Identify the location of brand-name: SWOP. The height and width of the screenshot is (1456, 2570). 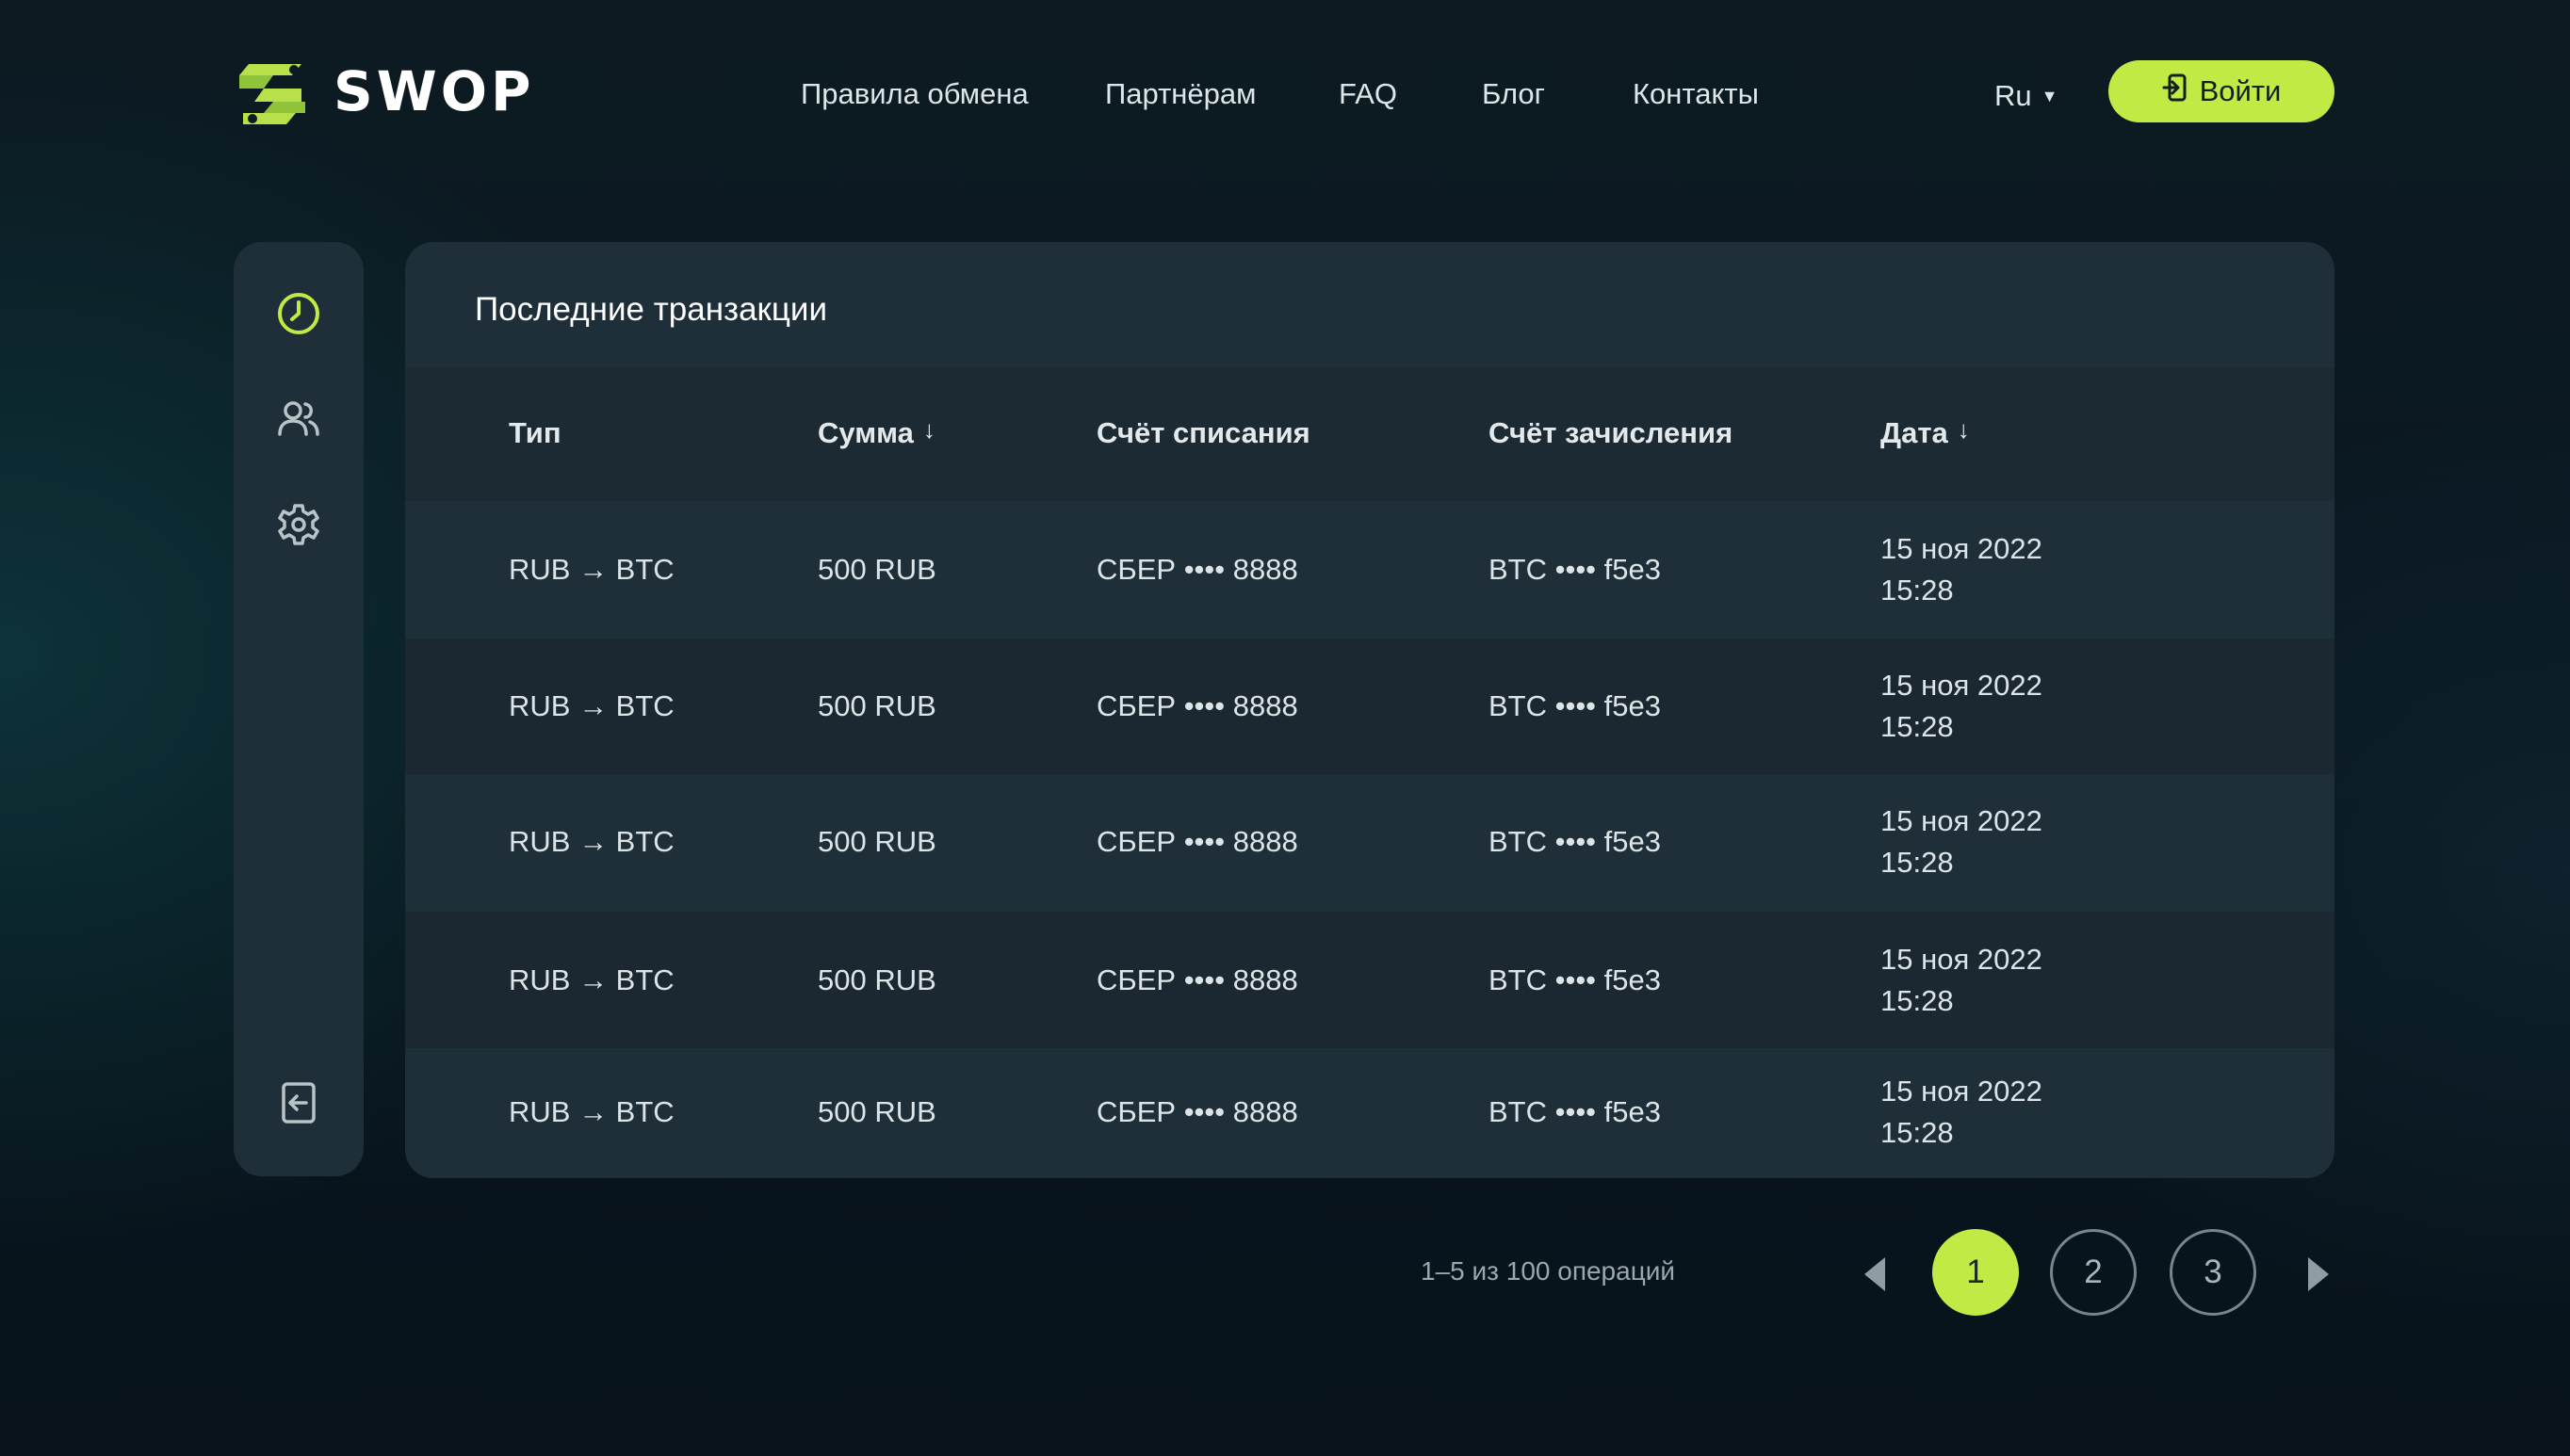
(434, 91).